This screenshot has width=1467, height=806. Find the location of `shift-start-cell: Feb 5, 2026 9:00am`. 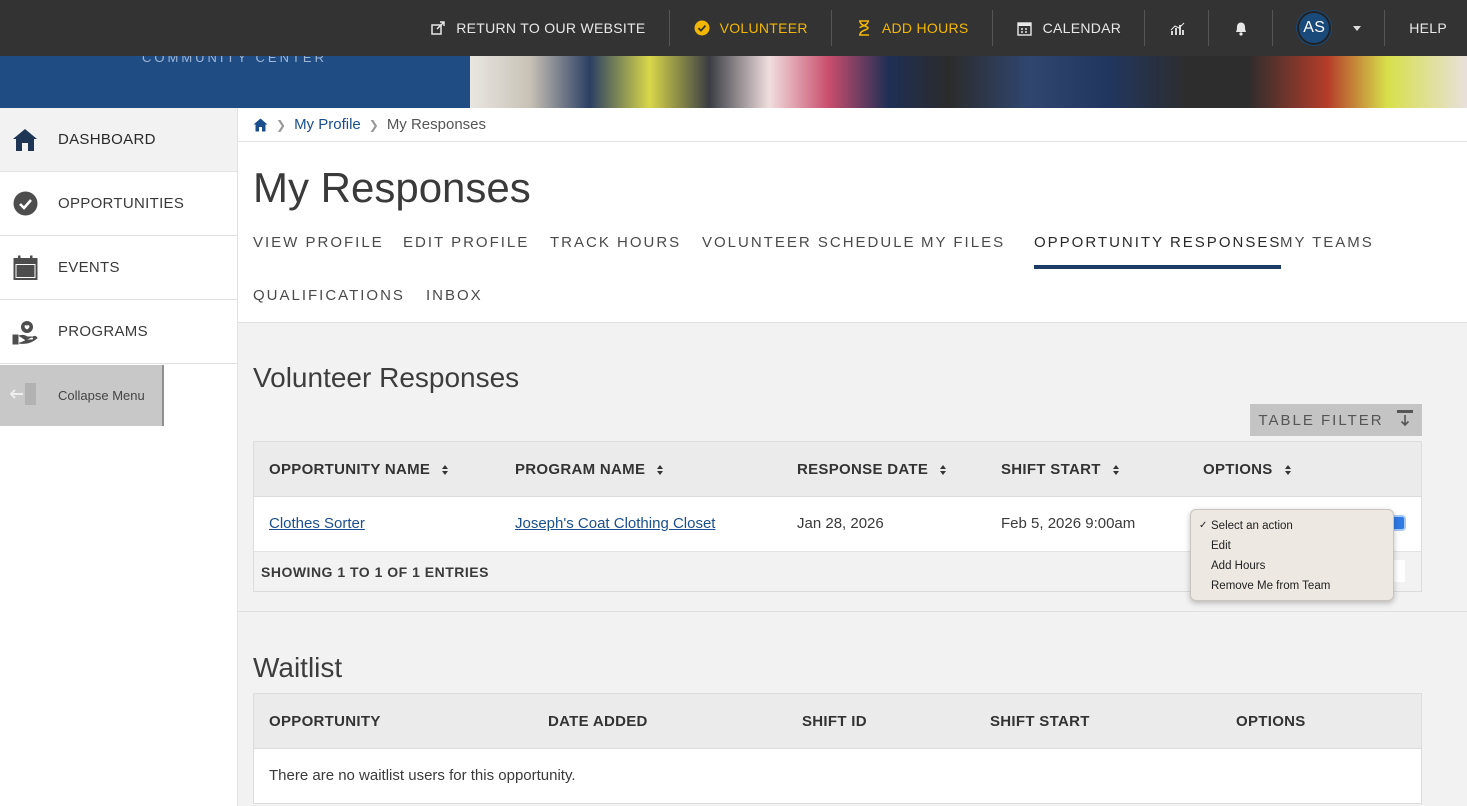

shift-start-cell: Feb 5, 2026 9:00am is located at coordinates (1068, 523).